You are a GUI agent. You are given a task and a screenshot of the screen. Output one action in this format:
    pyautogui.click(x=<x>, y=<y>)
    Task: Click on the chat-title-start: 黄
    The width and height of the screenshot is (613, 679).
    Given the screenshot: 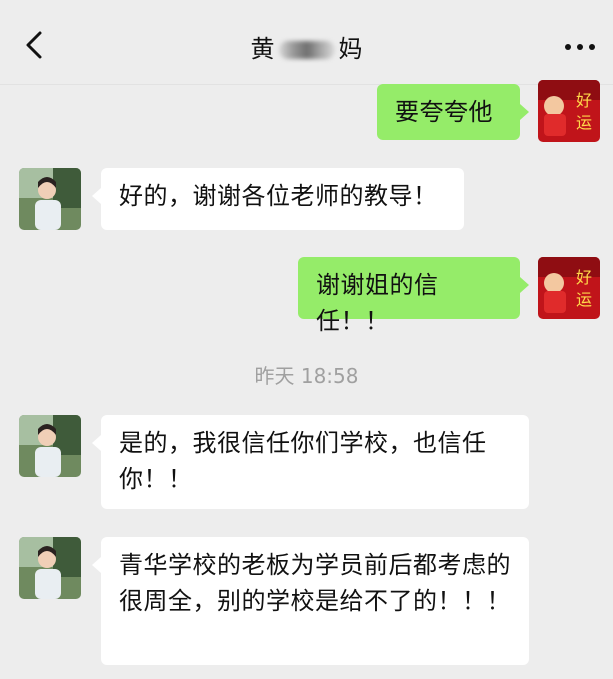 What is the action you would take?
    pyautogui.click(x=262, y=49)
    